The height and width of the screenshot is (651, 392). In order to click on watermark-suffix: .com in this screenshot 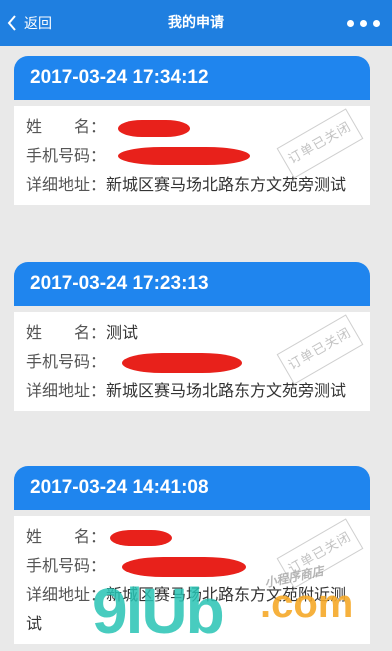, I will do `click(307, 604)`.